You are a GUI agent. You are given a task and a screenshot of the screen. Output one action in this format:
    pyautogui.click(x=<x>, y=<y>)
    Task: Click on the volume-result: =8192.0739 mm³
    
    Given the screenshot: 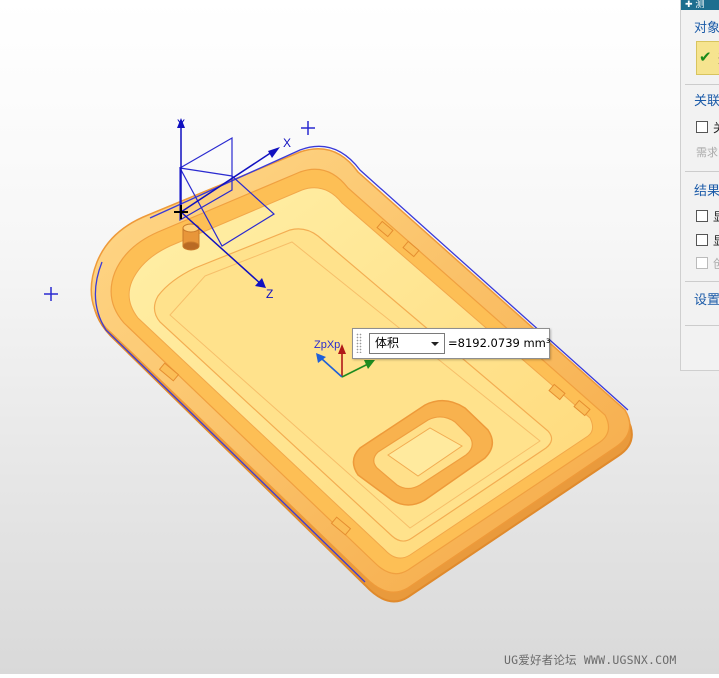 What is the action you would take?
    pyautogui.click(x=499, y=343)
    